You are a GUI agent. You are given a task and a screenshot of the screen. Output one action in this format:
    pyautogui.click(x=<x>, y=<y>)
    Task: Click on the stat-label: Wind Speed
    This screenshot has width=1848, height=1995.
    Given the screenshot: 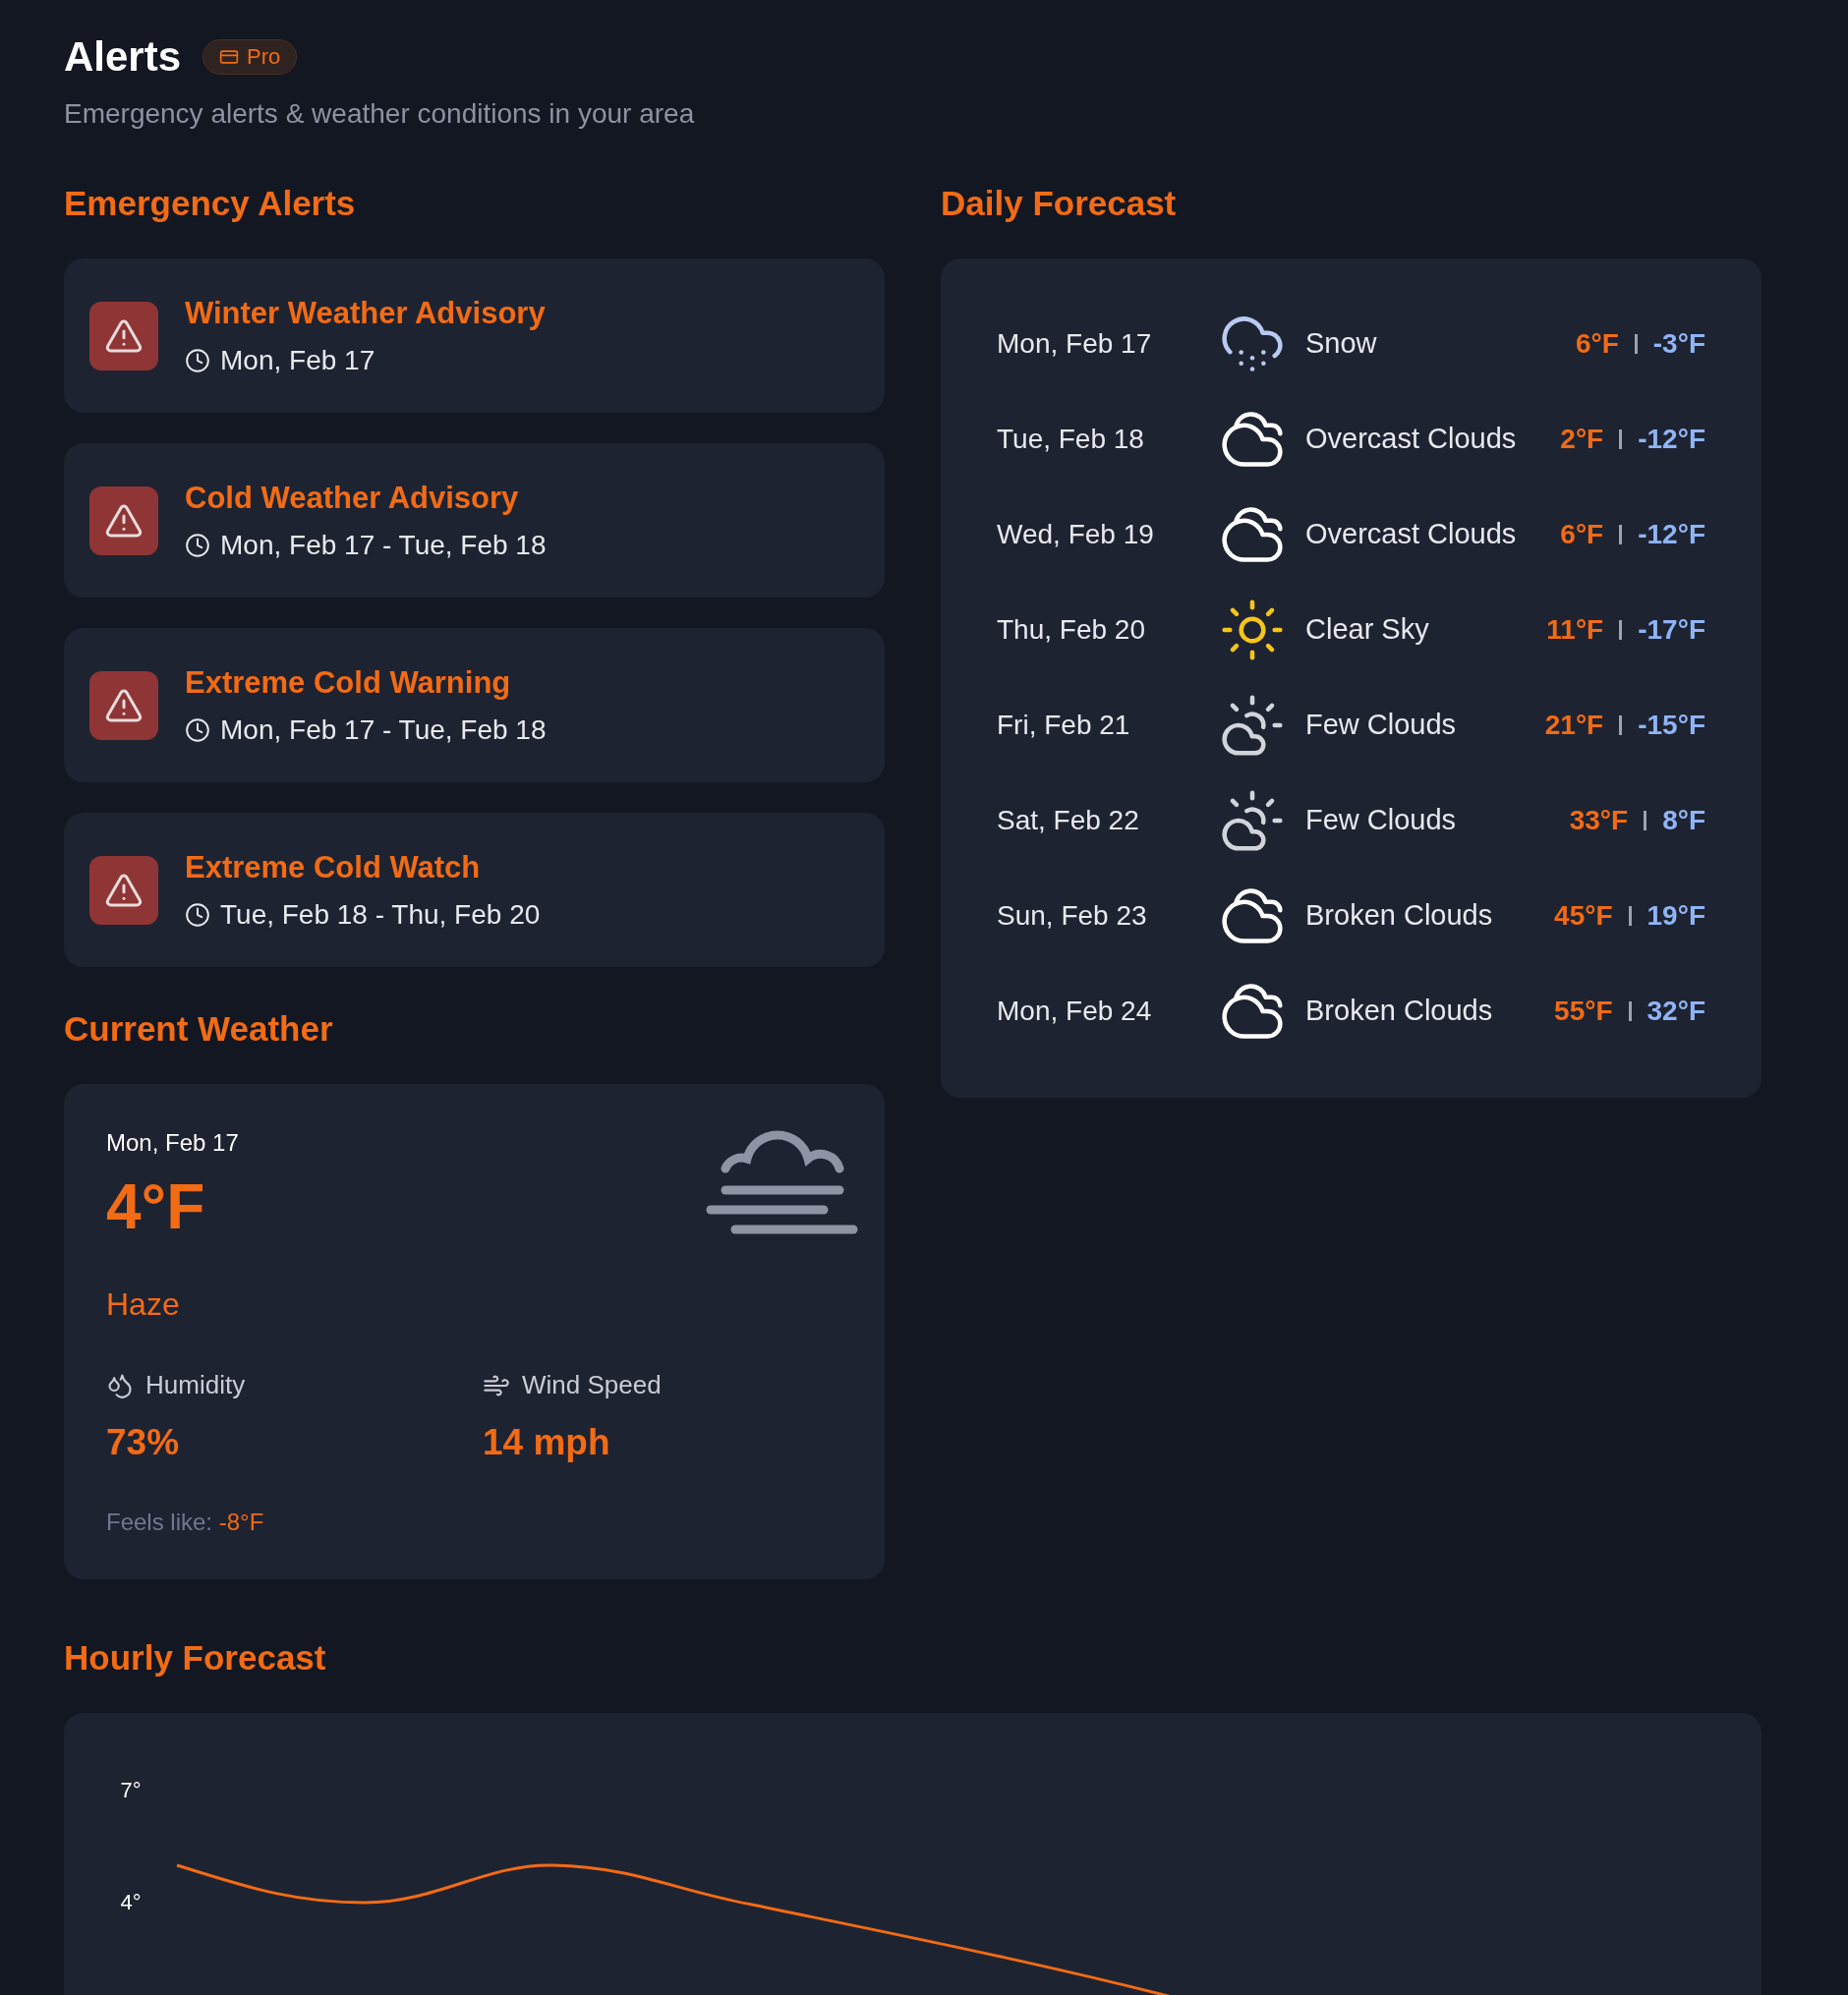 What is the action you would take?
    pyautogui.click(x=592, y=1385)
    